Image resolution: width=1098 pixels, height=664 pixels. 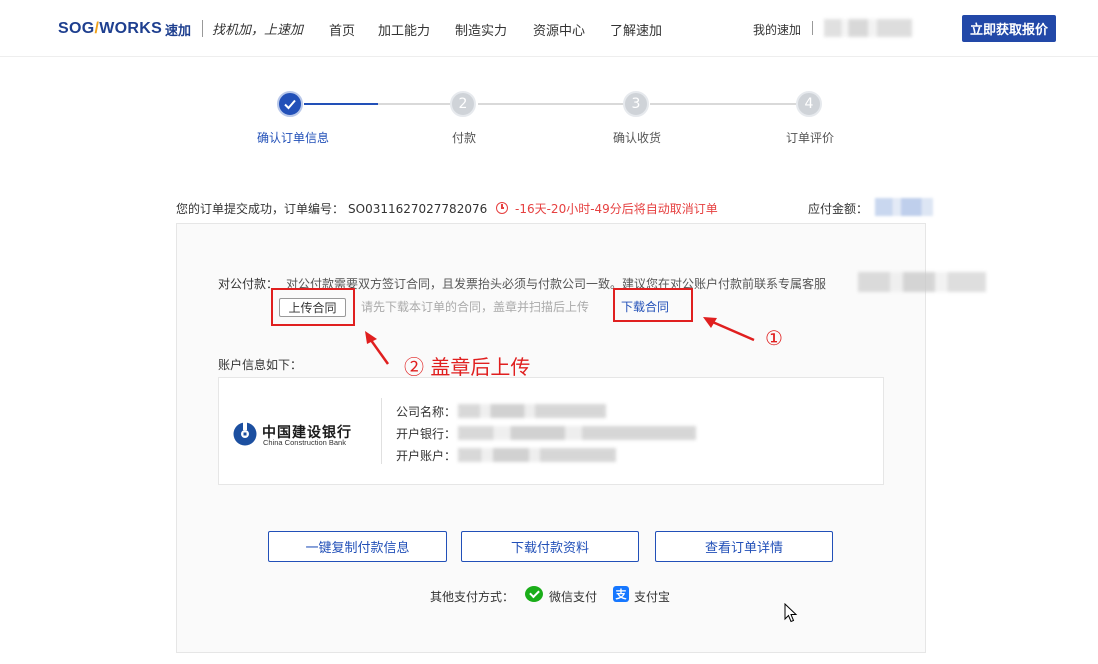 I want to click on ccb-logo-icon, so click(x=245, y=434).